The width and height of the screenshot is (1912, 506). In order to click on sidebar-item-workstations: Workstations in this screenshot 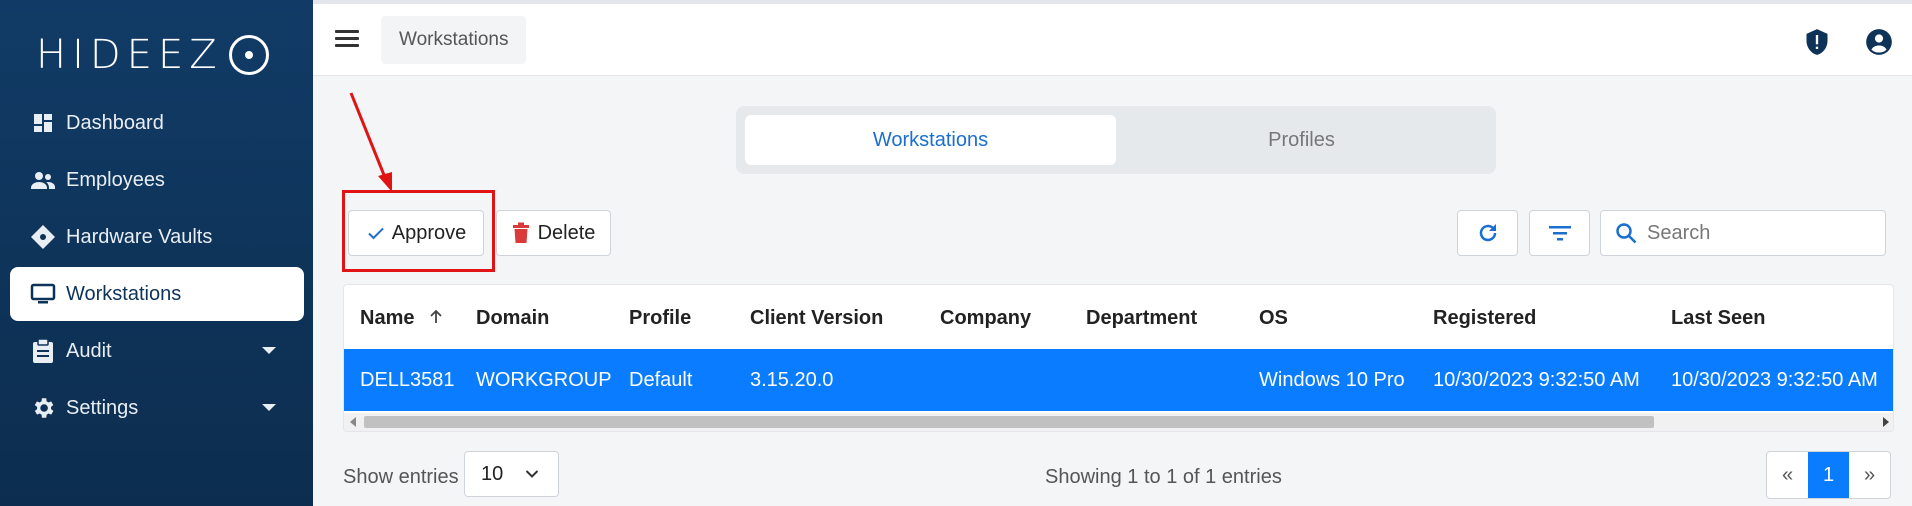, I will do `click(157, 294)`.